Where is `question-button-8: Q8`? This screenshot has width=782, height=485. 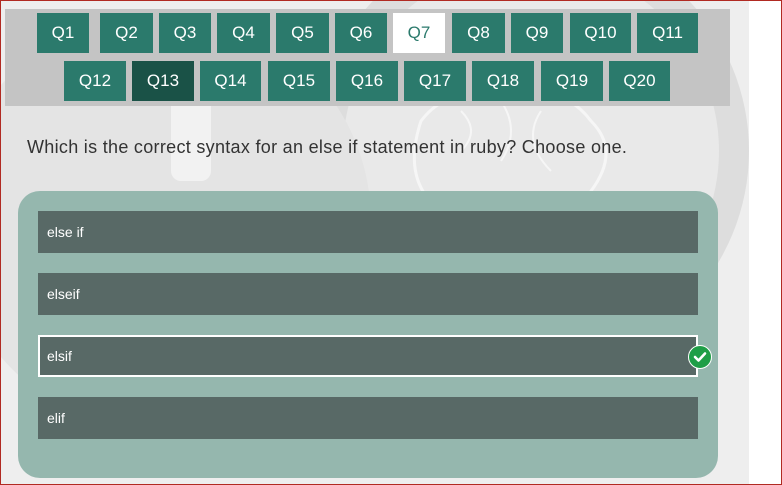
question-button-8: Q8 is located at coordinates (478, 33).